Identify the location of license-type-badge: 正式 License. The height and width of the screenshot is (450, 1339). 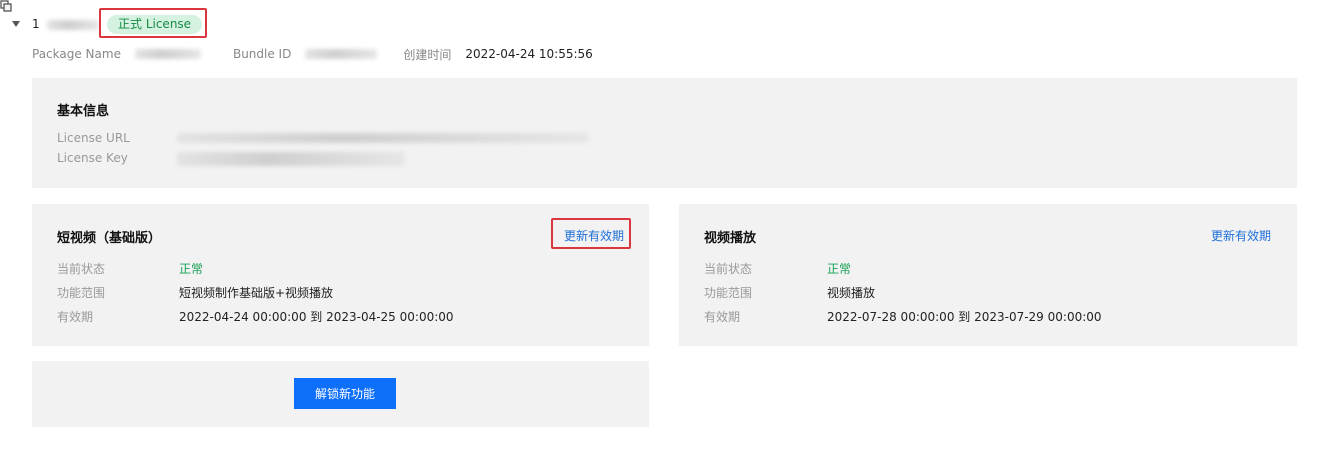
(155, 24).